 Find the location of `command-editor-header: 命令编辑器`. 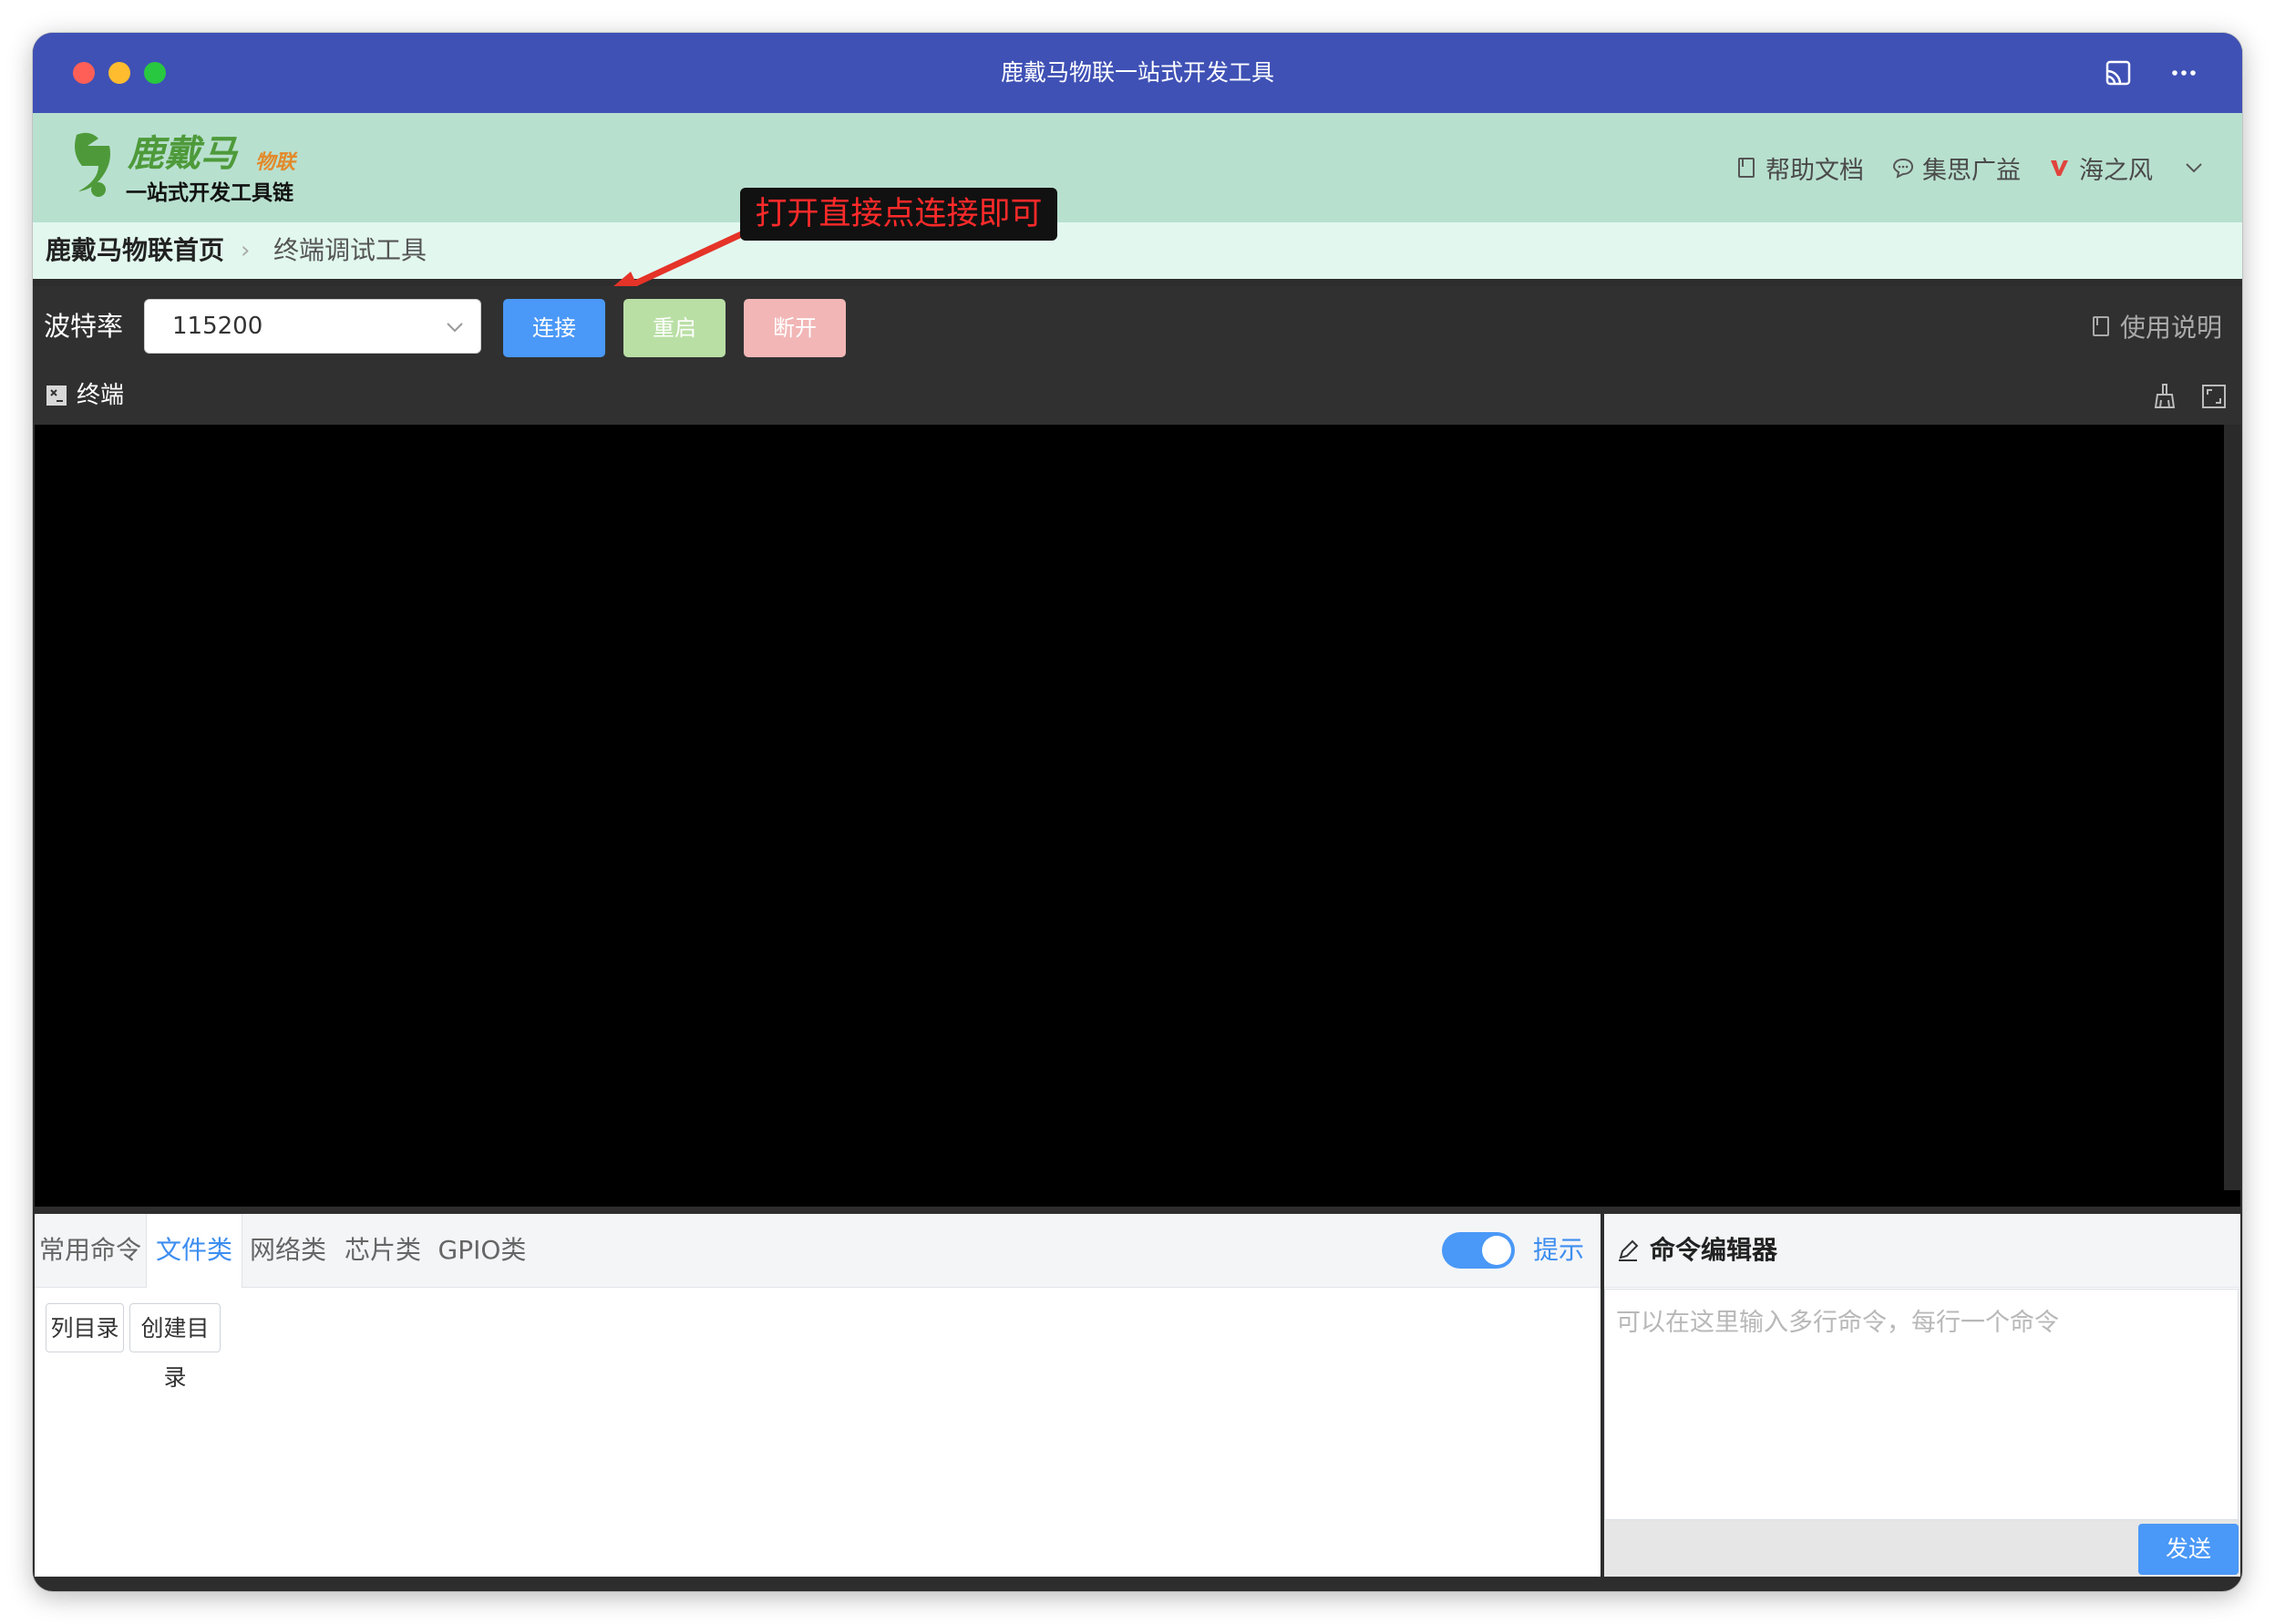

command-editor-header: 命令编辑器 is located at coordinates (1922, 1251).